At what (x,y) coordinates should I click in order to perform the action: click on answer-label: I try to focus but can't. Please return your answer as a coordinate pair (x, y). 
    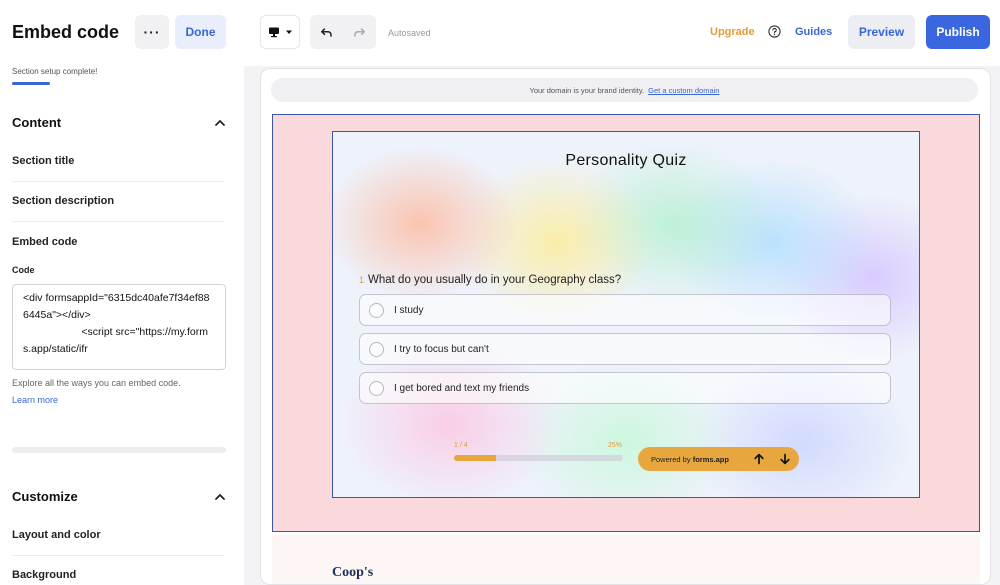
    Looking at the image, I should click on (441, 349).